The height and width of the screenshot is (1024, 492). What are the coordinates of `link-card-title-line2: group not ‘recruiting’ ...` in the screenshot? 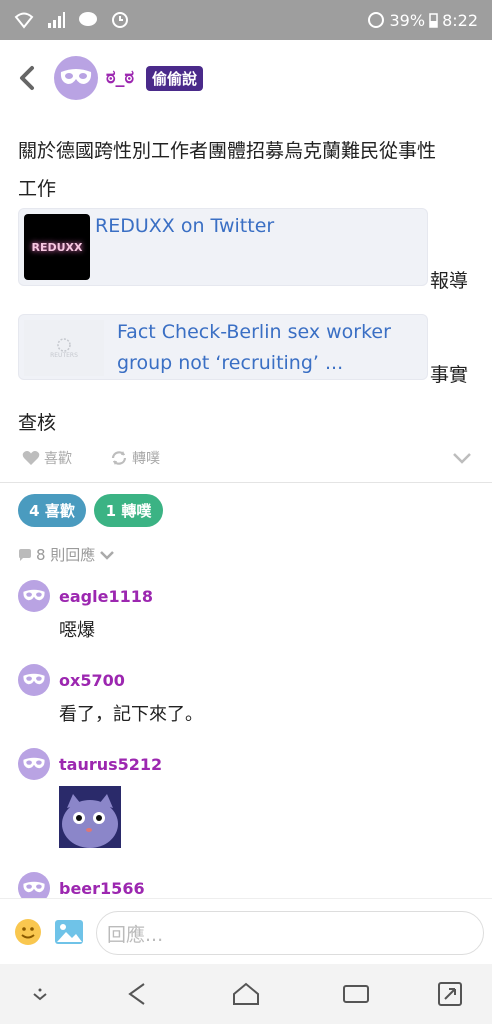 It's located at (230, 363).